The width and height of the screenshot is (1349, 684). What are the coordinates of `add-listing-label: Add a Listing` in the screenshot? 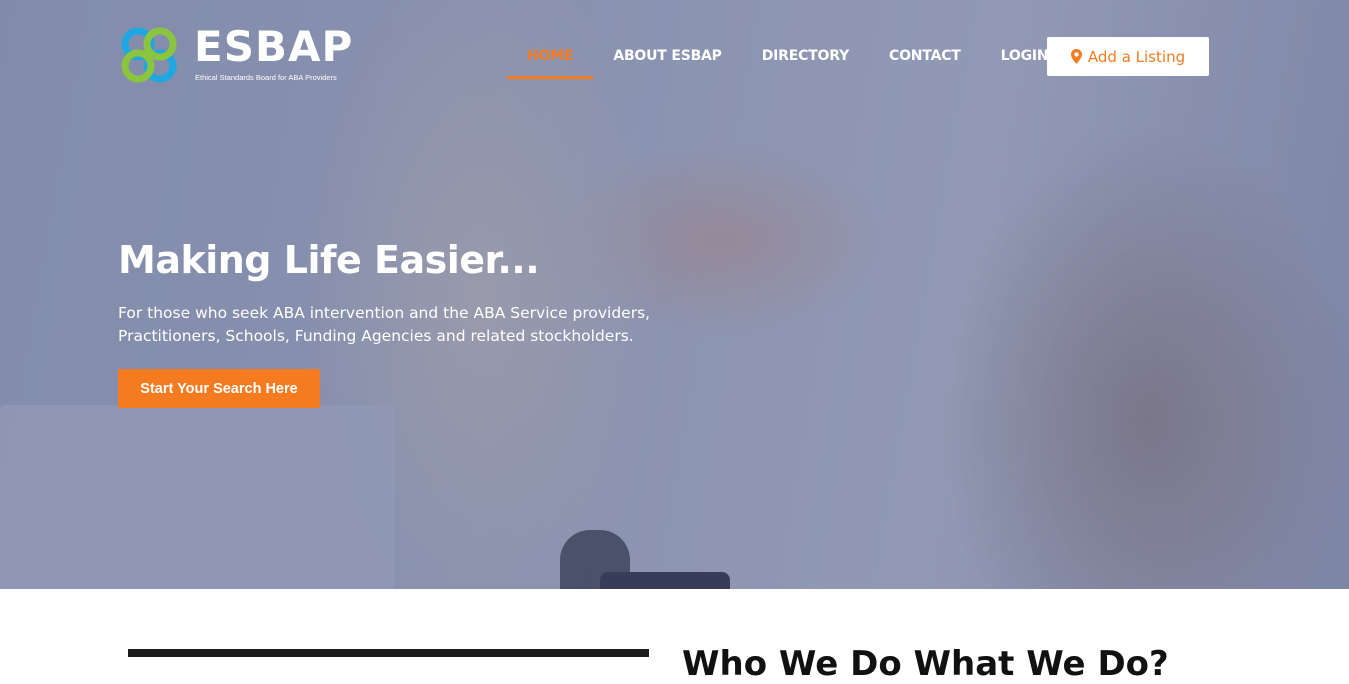 It's located at (1136, 56).